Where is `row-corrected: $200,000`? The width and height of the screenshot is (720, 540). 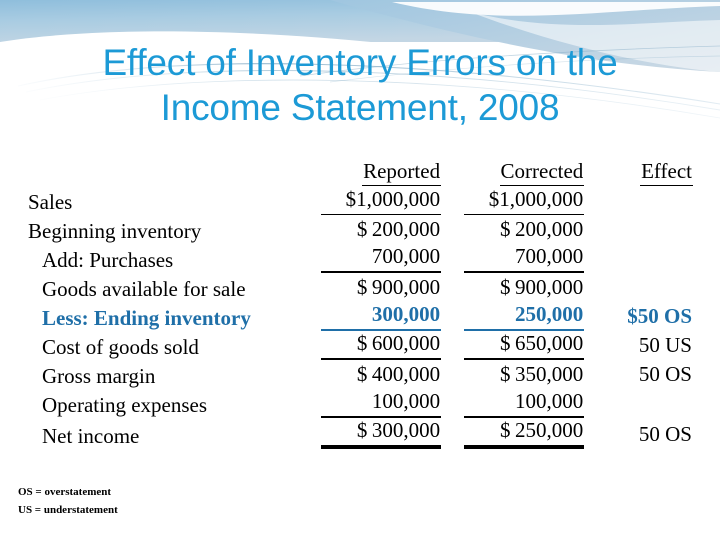
row-corrected: $200,000 is located at coordinates (522, 229).